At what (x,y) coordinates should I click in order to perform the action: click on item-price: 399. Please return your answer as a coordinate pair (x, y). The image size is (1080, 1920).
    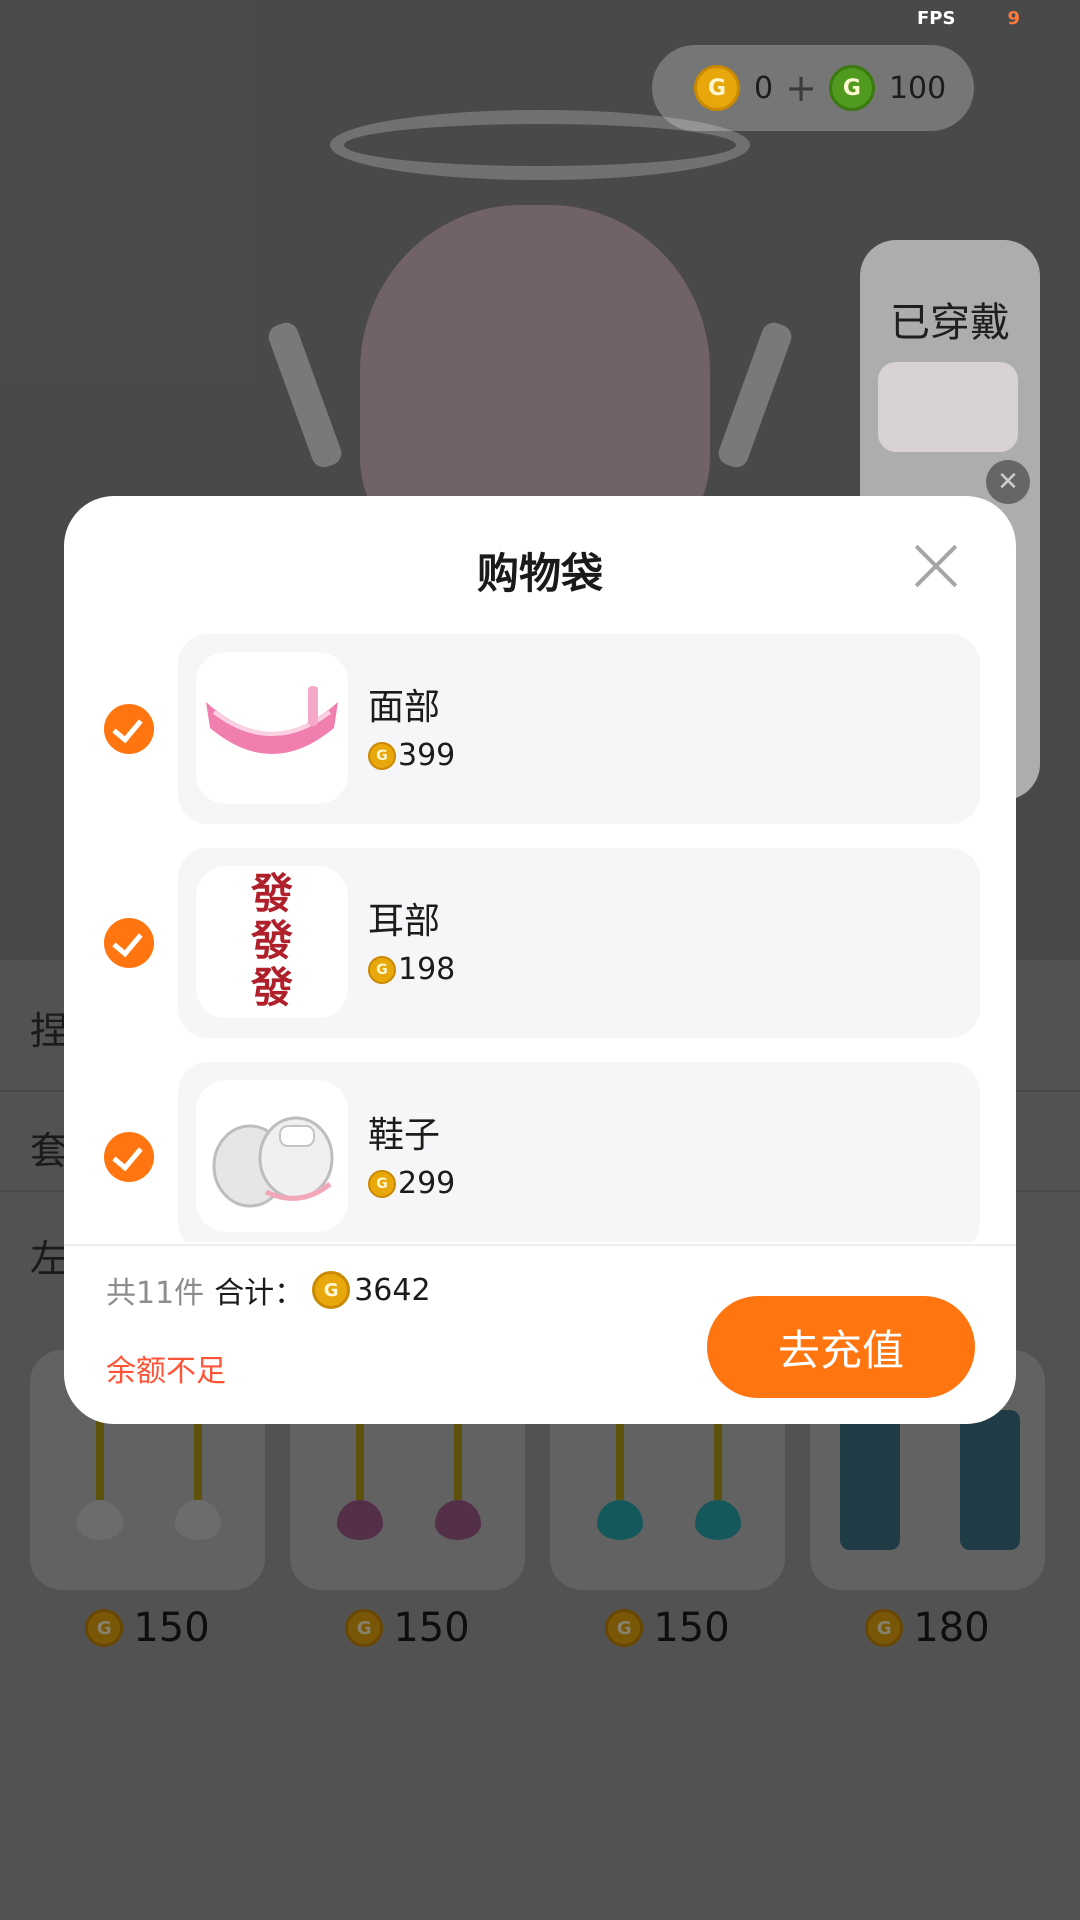
    Looking at the image, I should click on (411, 755).